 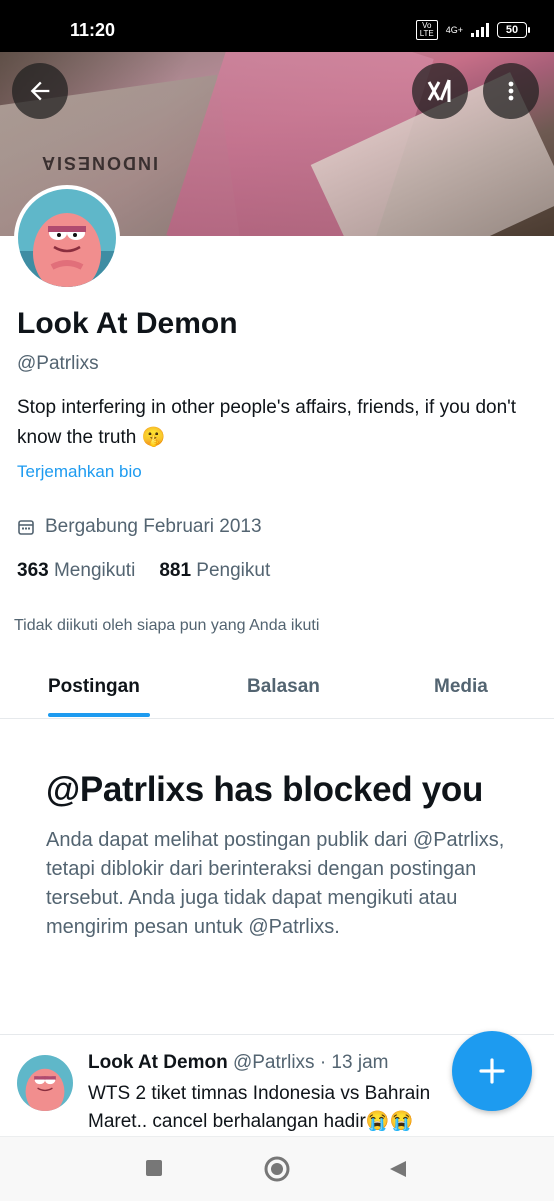 I want to click on recents-square-icon, so click(x=154, y=1168).